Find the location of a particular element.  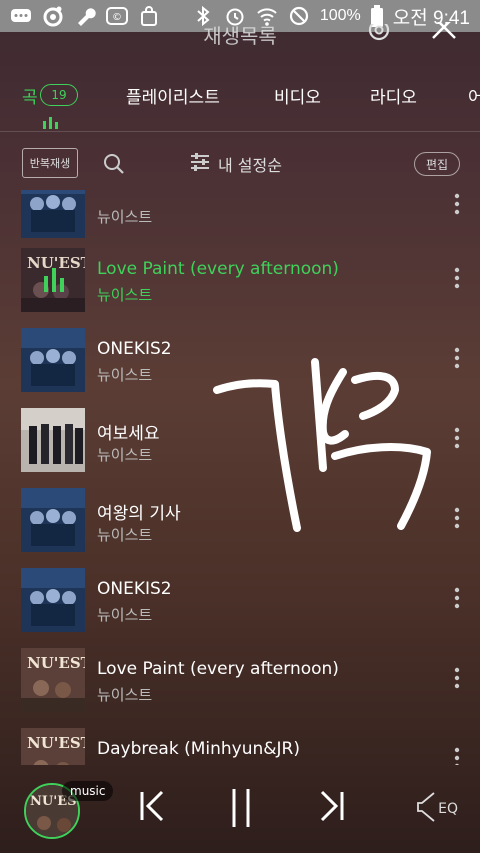

previous-icon is located at coordinates (153, 808).